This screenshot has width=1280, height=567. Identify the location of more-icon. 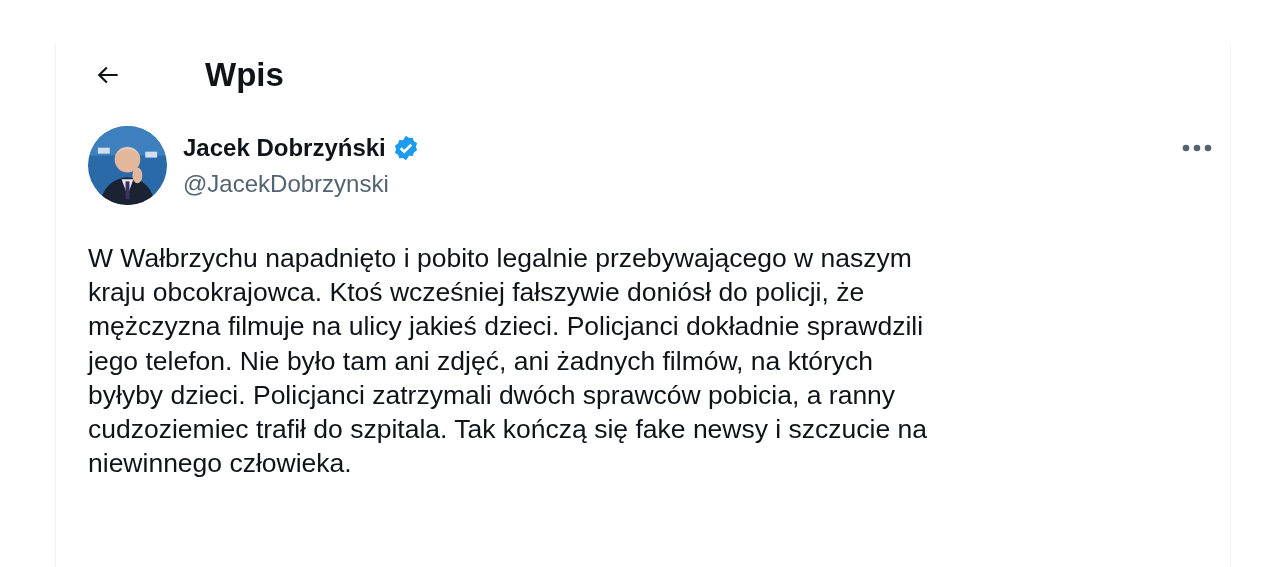
(1197, 147).